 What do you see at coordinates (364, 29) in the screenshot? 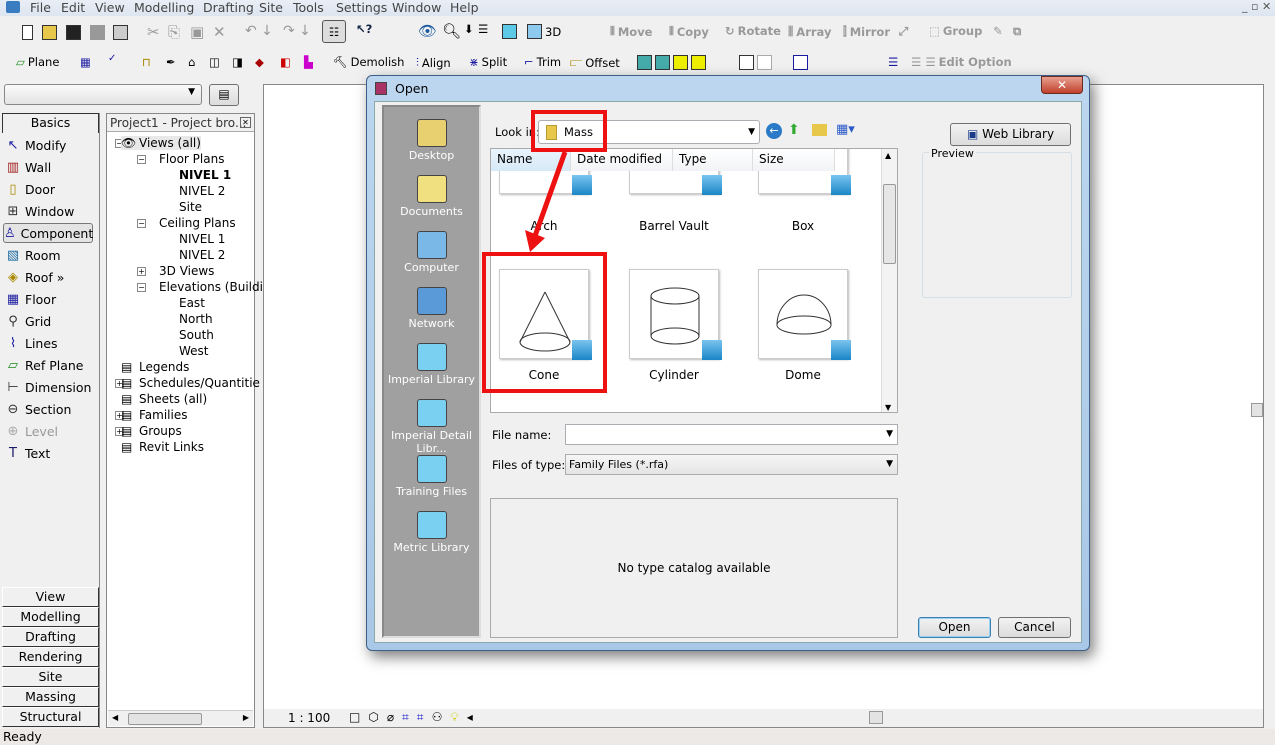
I see `whats-this-icon: ↖?` at bounding box center [364, 29].